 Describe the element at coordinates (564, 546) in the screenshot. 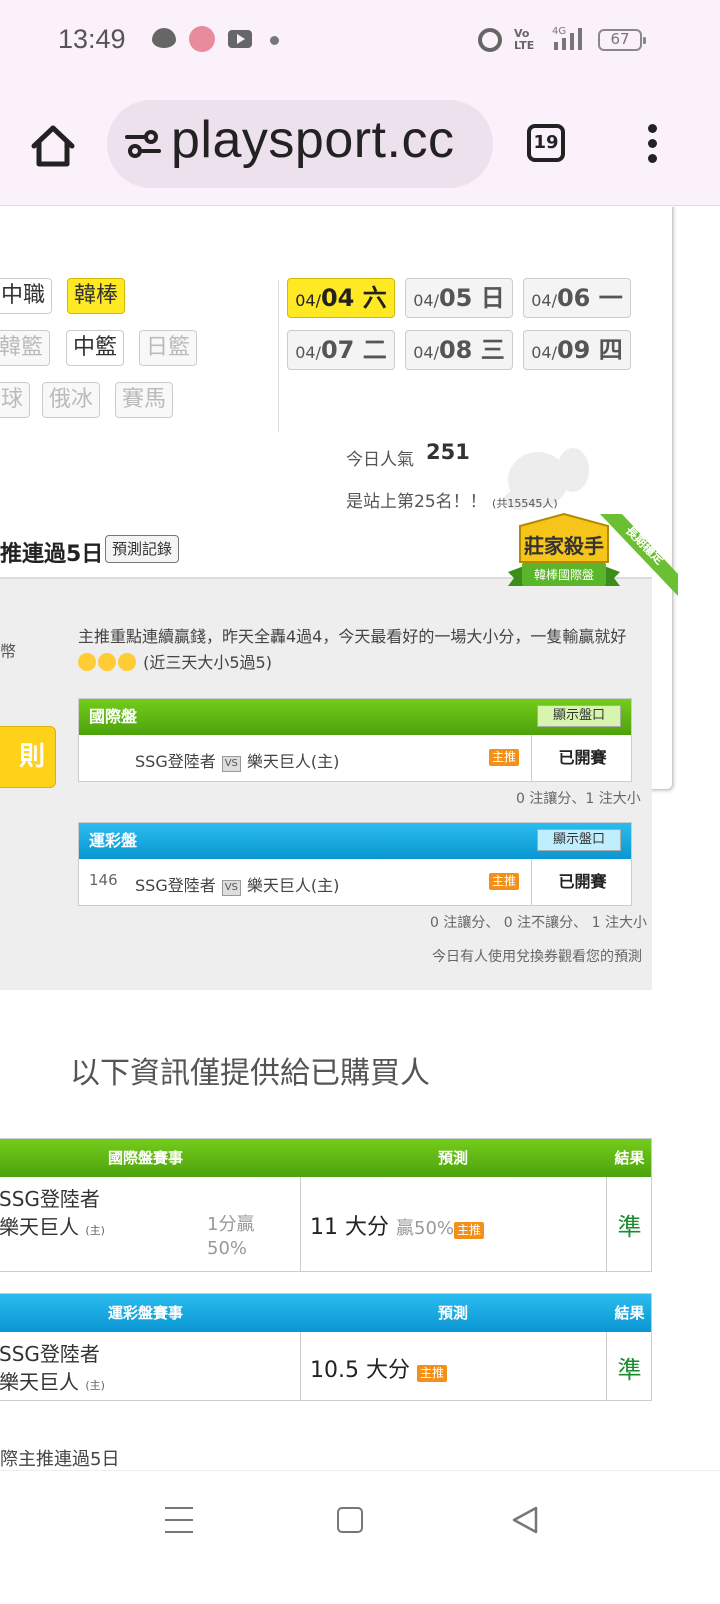

I see `badge-main: 莊家殺手` at that location.